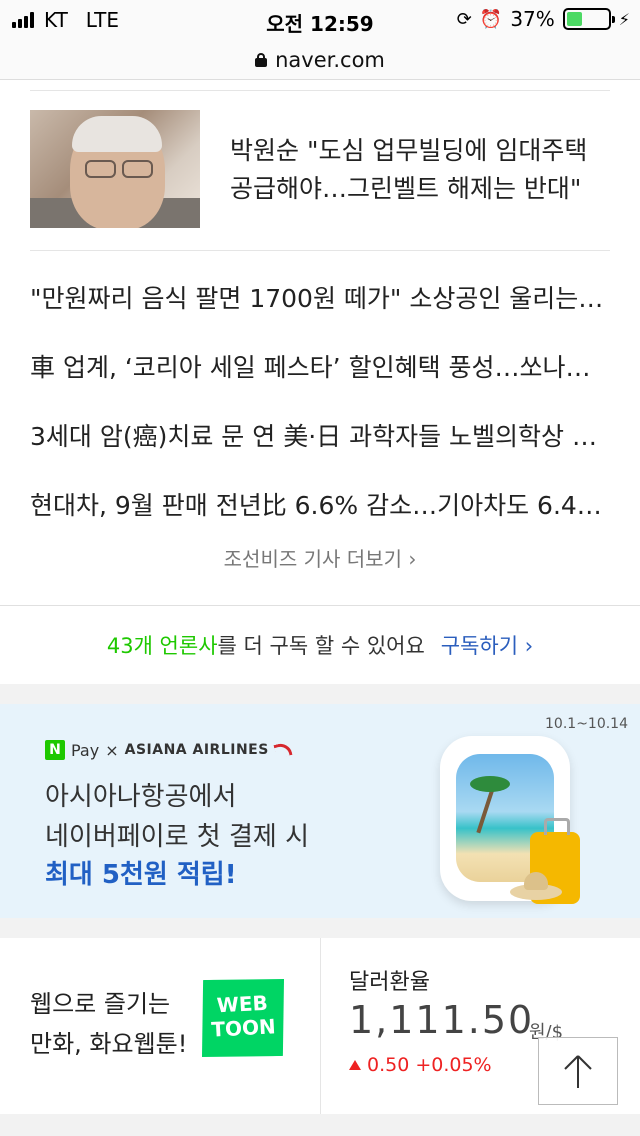 The image size is (640, 1136). I want to click on webtoon-line1: 웹으로 즐기는, so click(100, 1004).